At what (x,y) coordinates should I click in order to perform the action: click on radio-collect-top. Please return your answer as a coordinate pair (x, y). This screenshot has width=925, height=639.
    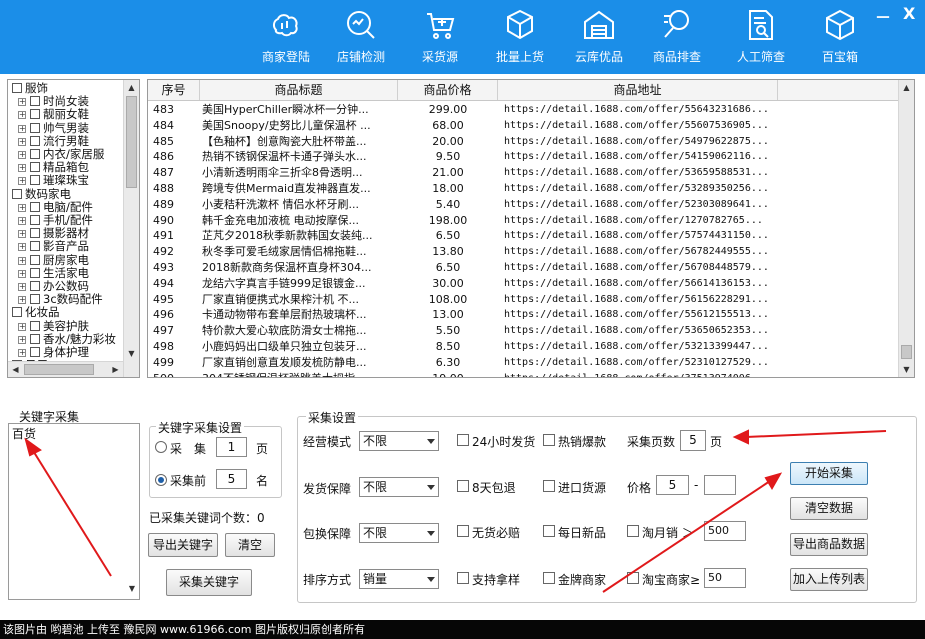
    Looking at the image, I should click on (161, 480).